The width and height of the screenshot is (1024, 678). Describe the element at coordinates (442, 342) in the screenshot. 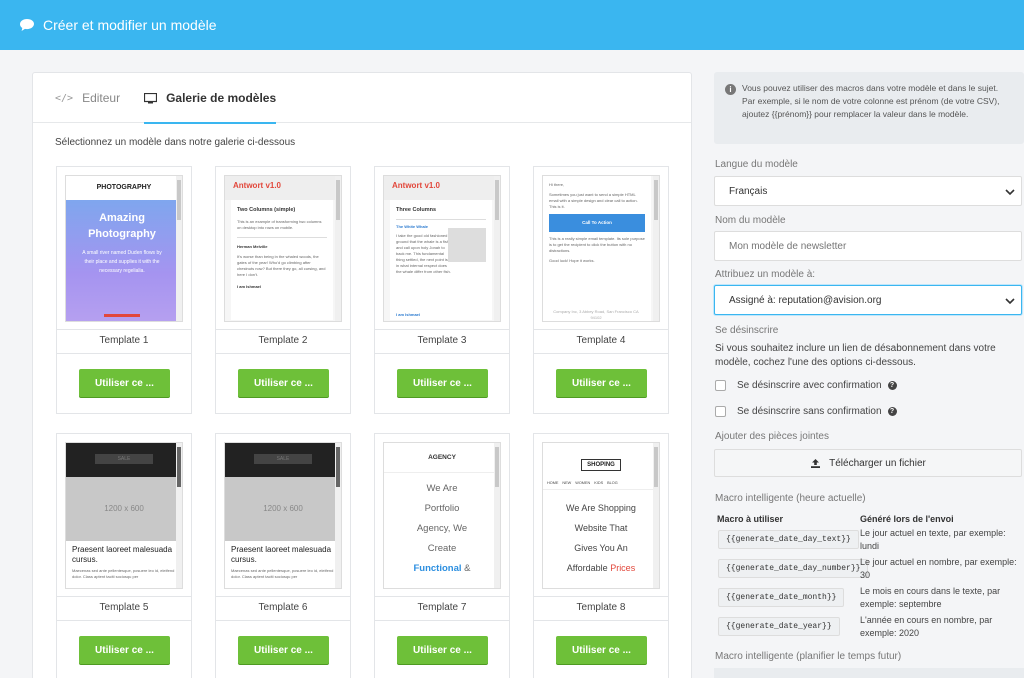

I see `template-name: Template 3` at that location.